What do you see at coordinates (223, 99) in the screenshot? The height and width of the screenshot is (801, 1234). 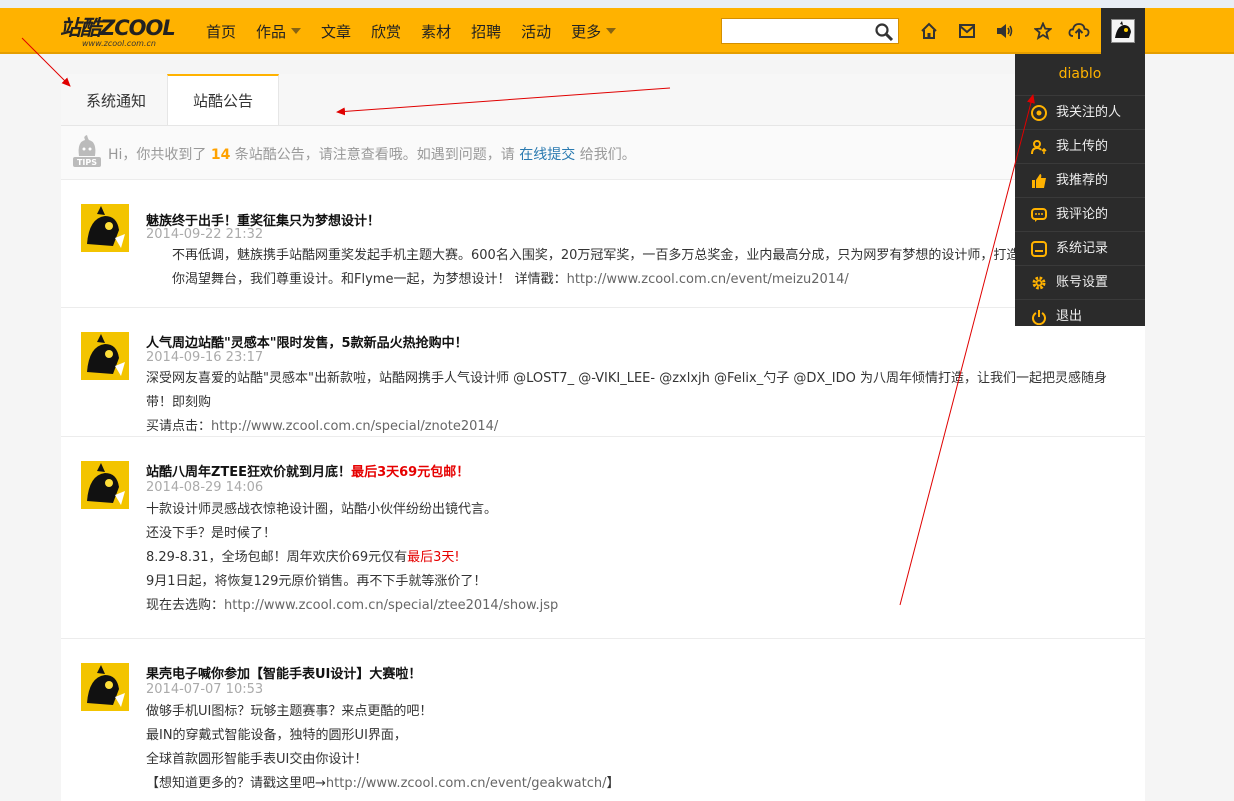 I see `tab-zcool-announcement: 站酷公告` at bounding box center [223, 99].